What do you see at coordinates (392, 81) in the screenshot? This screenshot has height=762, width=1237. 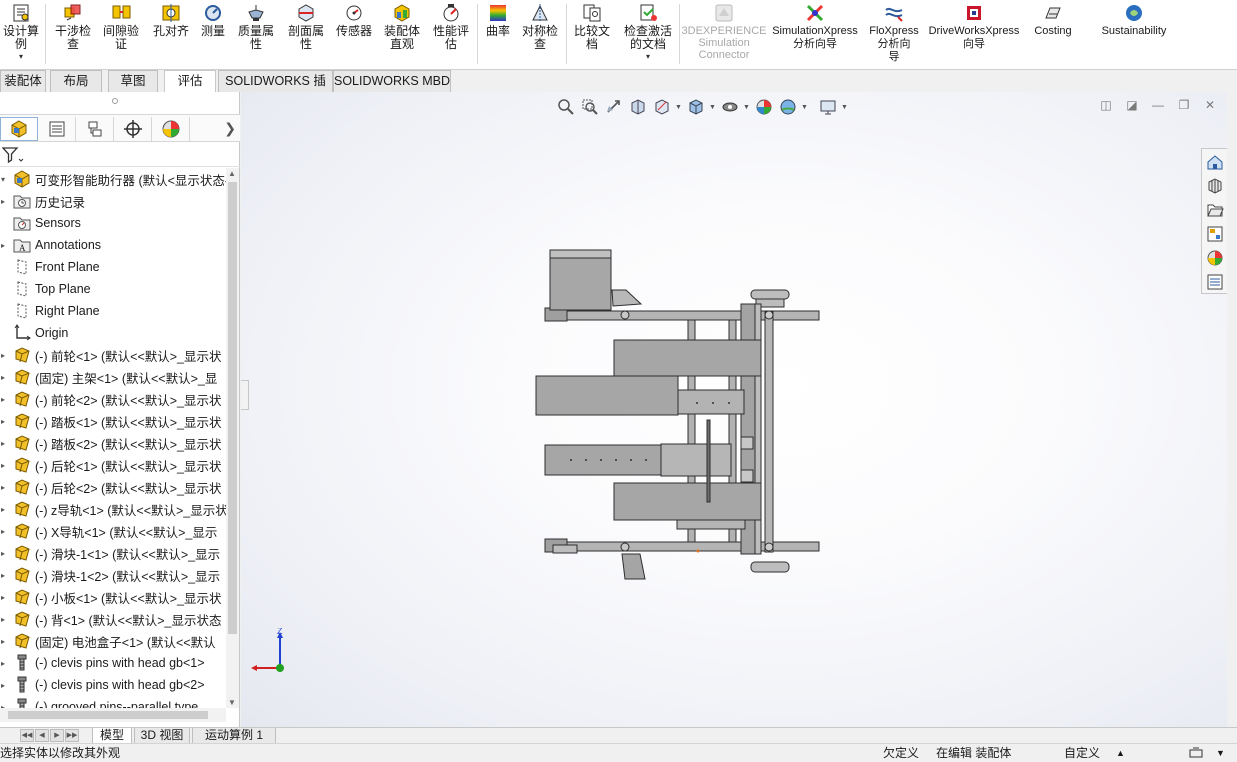 I see `command-tab-5: SOLIDWORKS MBD` at bounding box center [392, 81].